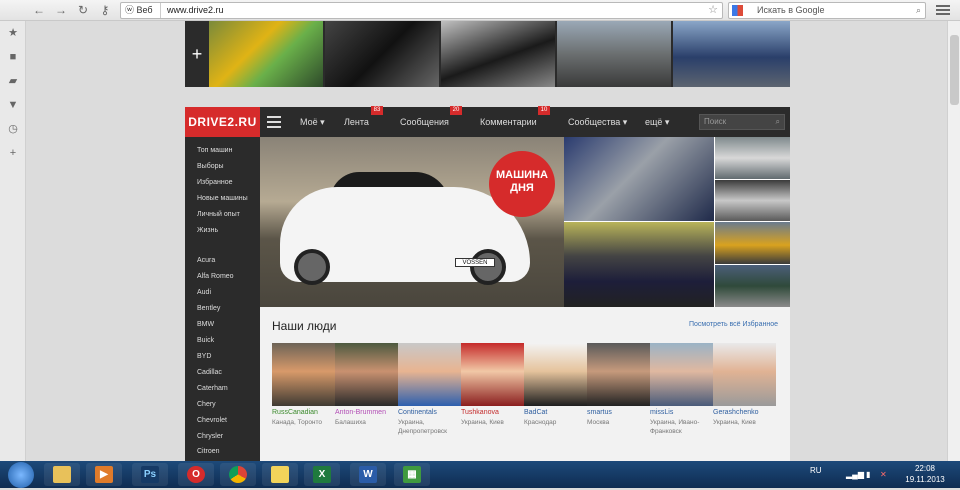 Image resolution: width=960 pixels, height=490 pixels. I want to click on language-indicator: RU, so click(816, 474).